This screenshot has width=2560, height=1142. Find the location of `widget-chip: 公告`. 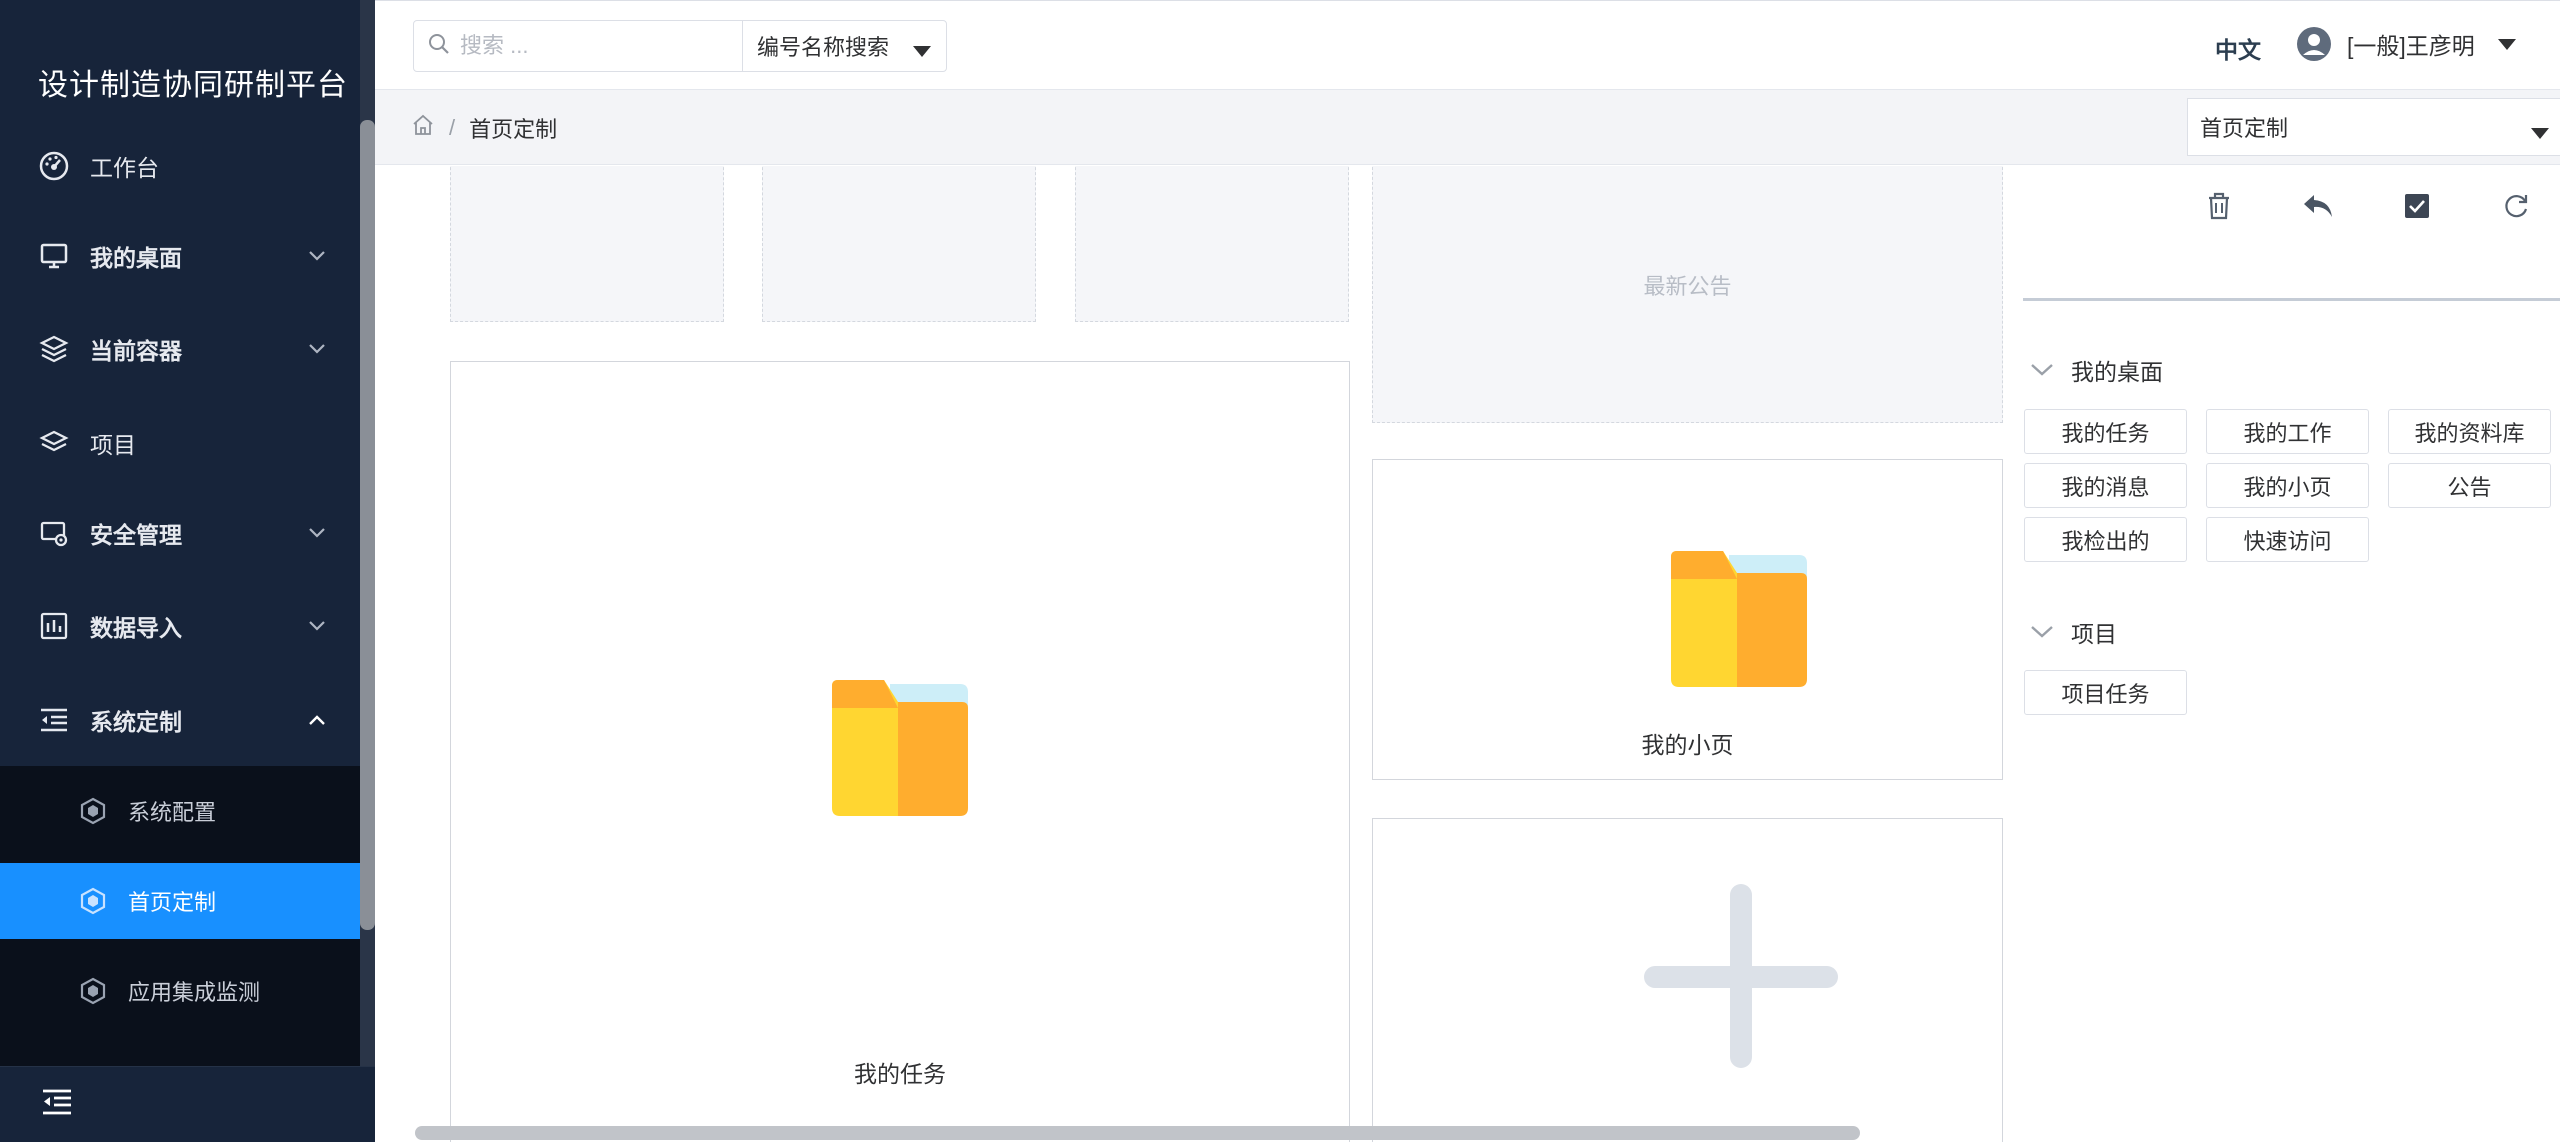

widget-chip: 公告 is located at coordinates (2469, 485).